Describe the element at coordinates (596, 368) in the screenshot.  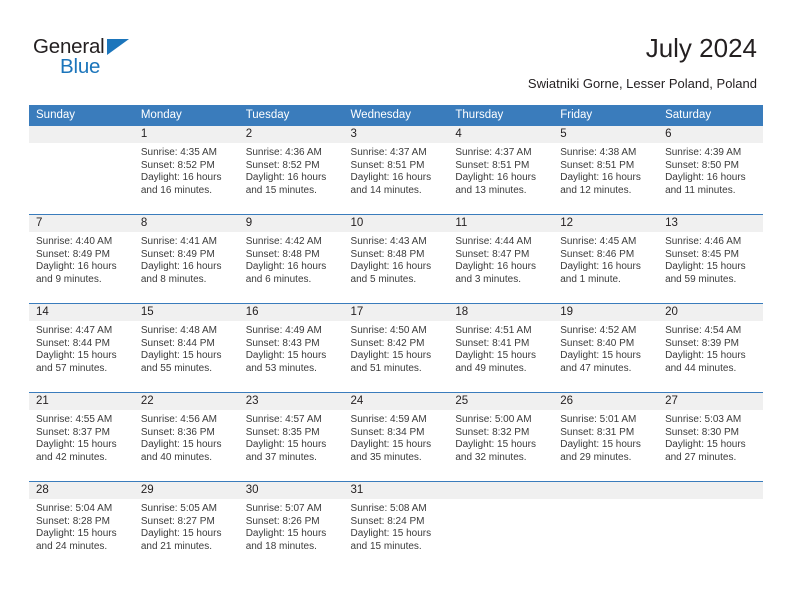
I see `daylight-text-line2: and 47 minutes.` at that location.